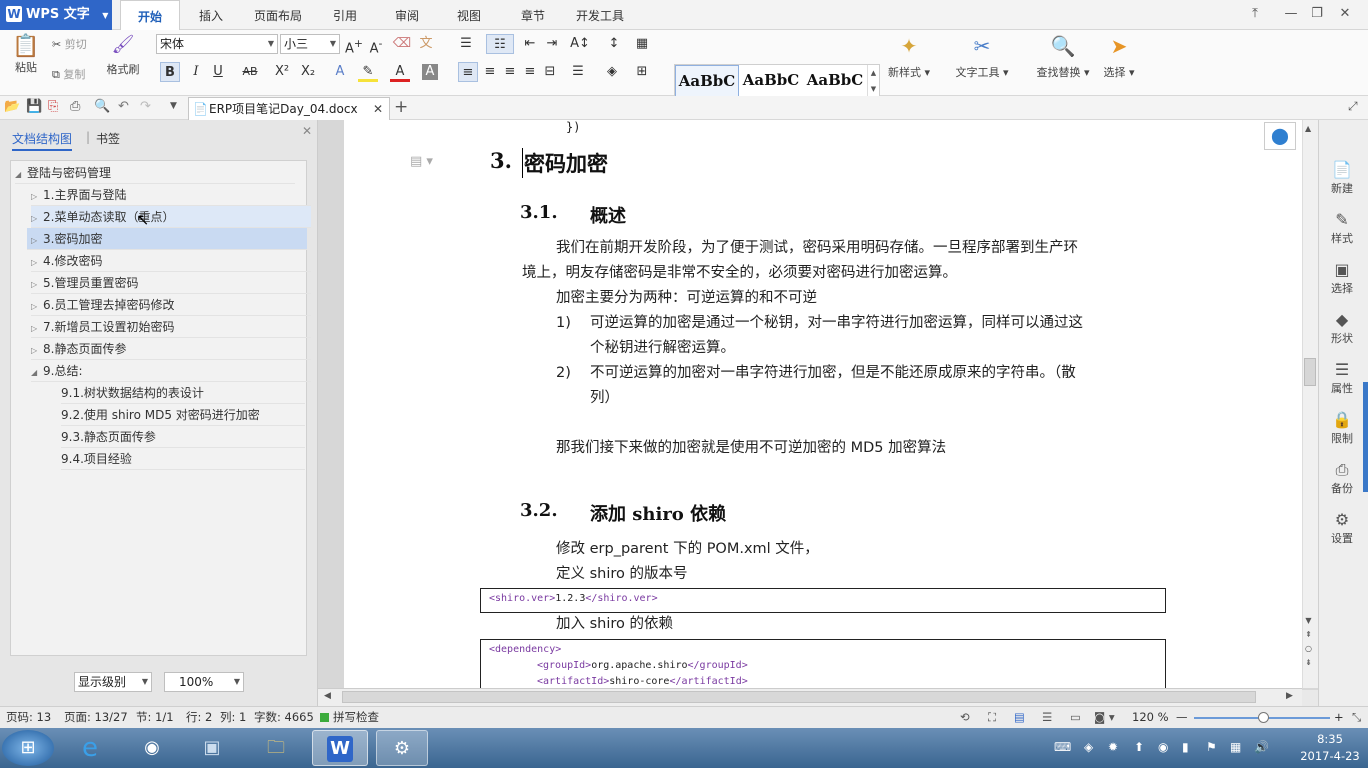 This screenshot has width=1368, height=768. I want to click on tray-phone-icon: ▮, so click(1185, 747).